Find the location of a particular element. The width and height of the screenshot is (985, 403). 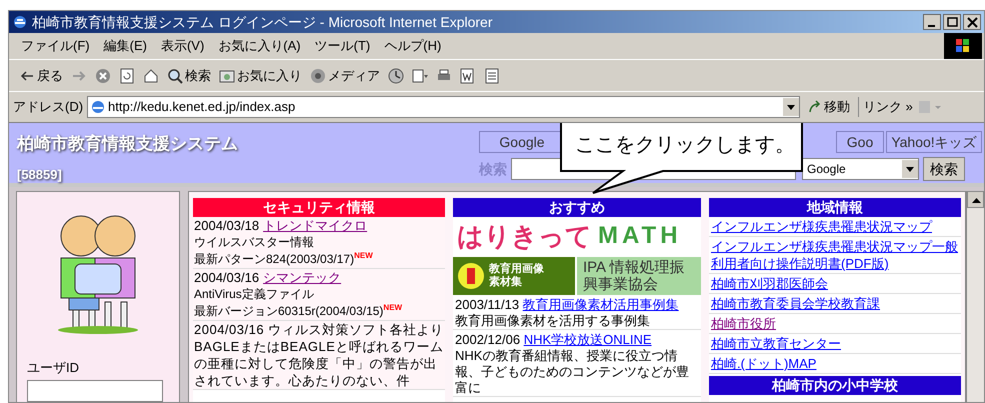

search-engine-tab: Goo is located at coordinates (860, 142).